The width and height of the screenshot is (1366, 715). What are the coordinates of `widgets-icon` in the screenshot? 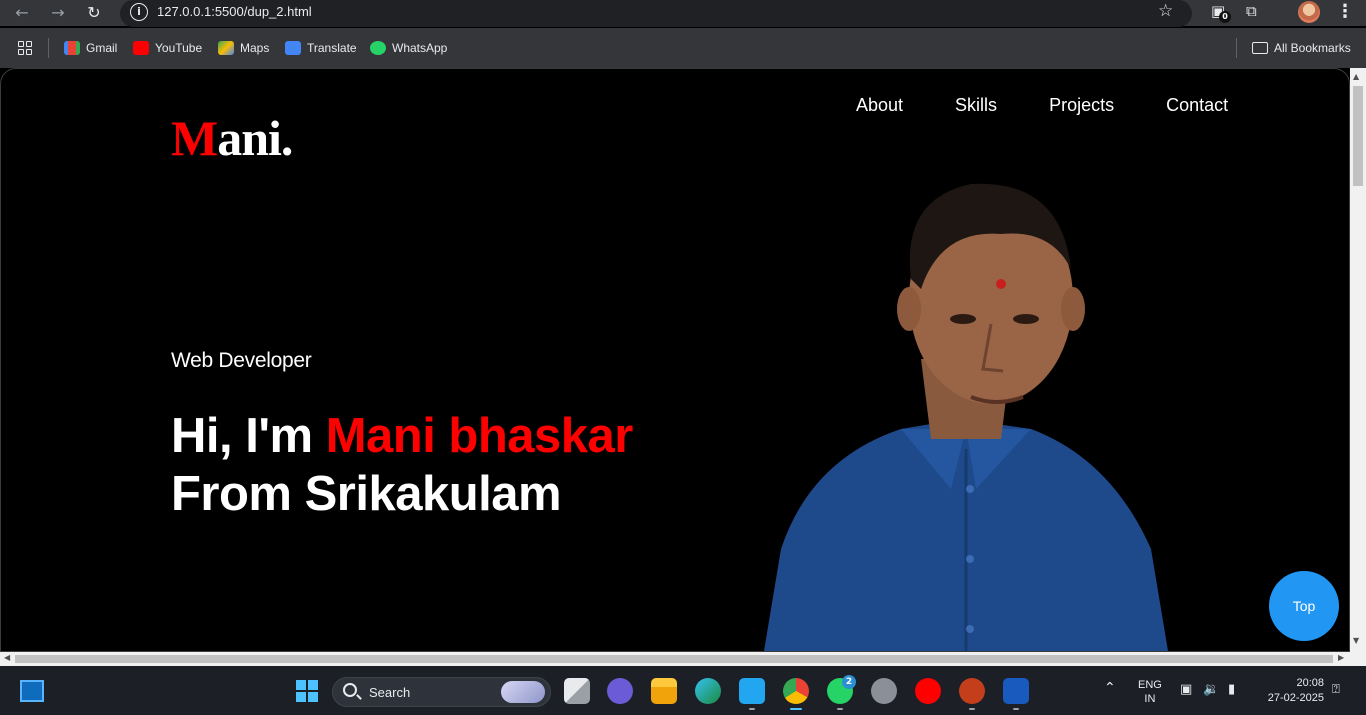 It's located at (32, 691).